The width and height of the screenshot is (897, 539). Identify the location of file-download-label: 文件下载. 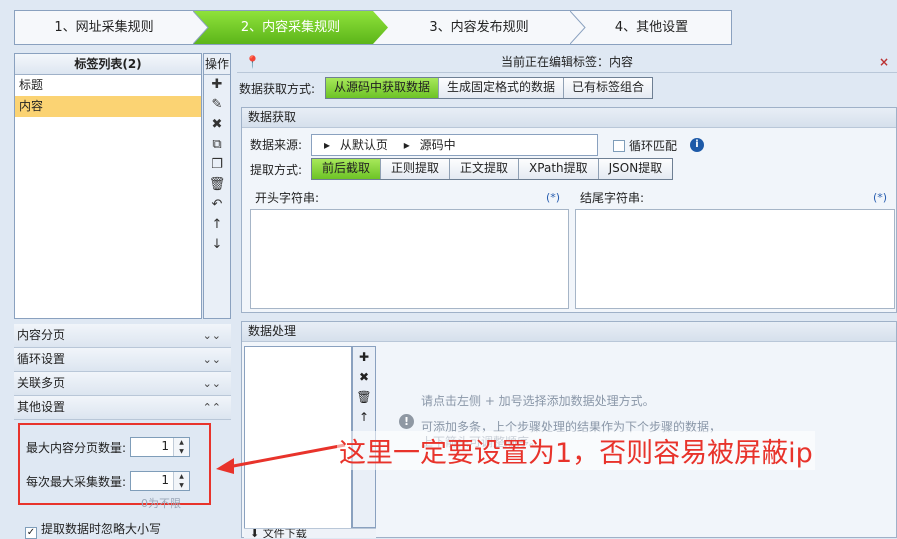
(284, 533).